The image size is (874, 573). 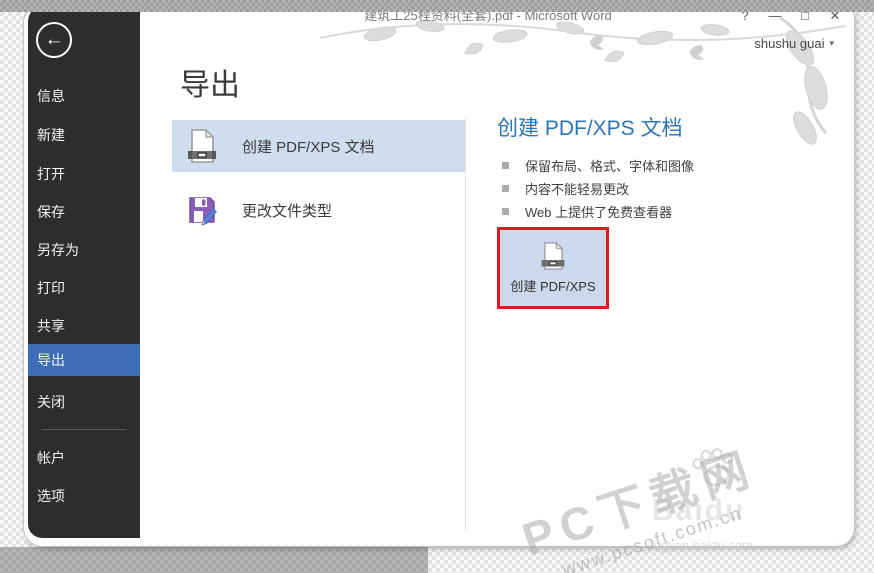 I want to click on panel-separator, so click(x=465, y=325).